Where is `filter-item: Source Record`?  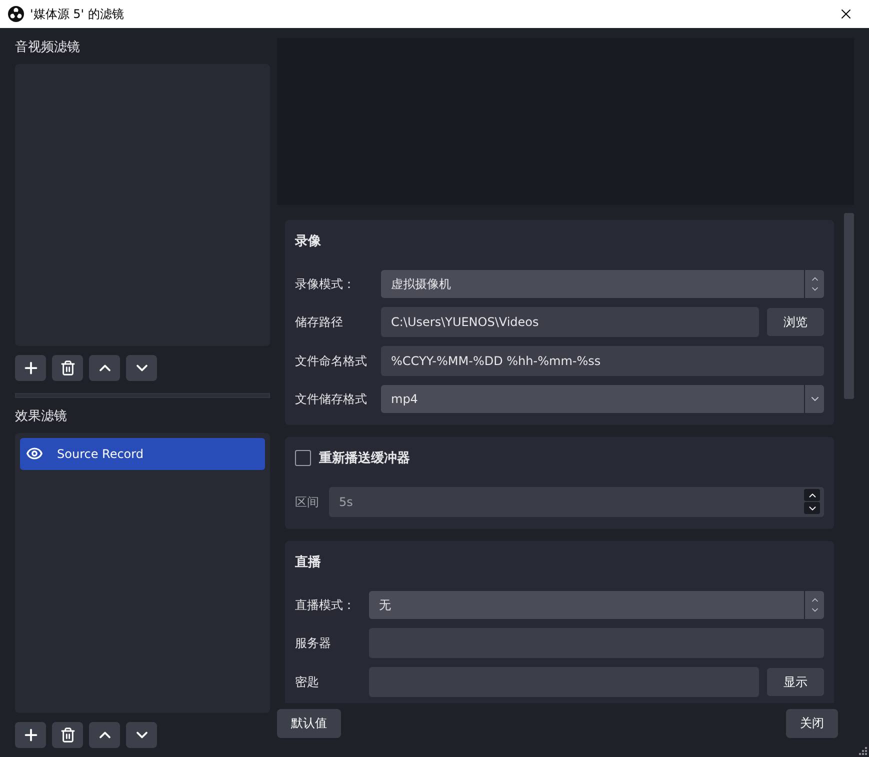 filter-item: Source Record is located at coordinates (142, 454).